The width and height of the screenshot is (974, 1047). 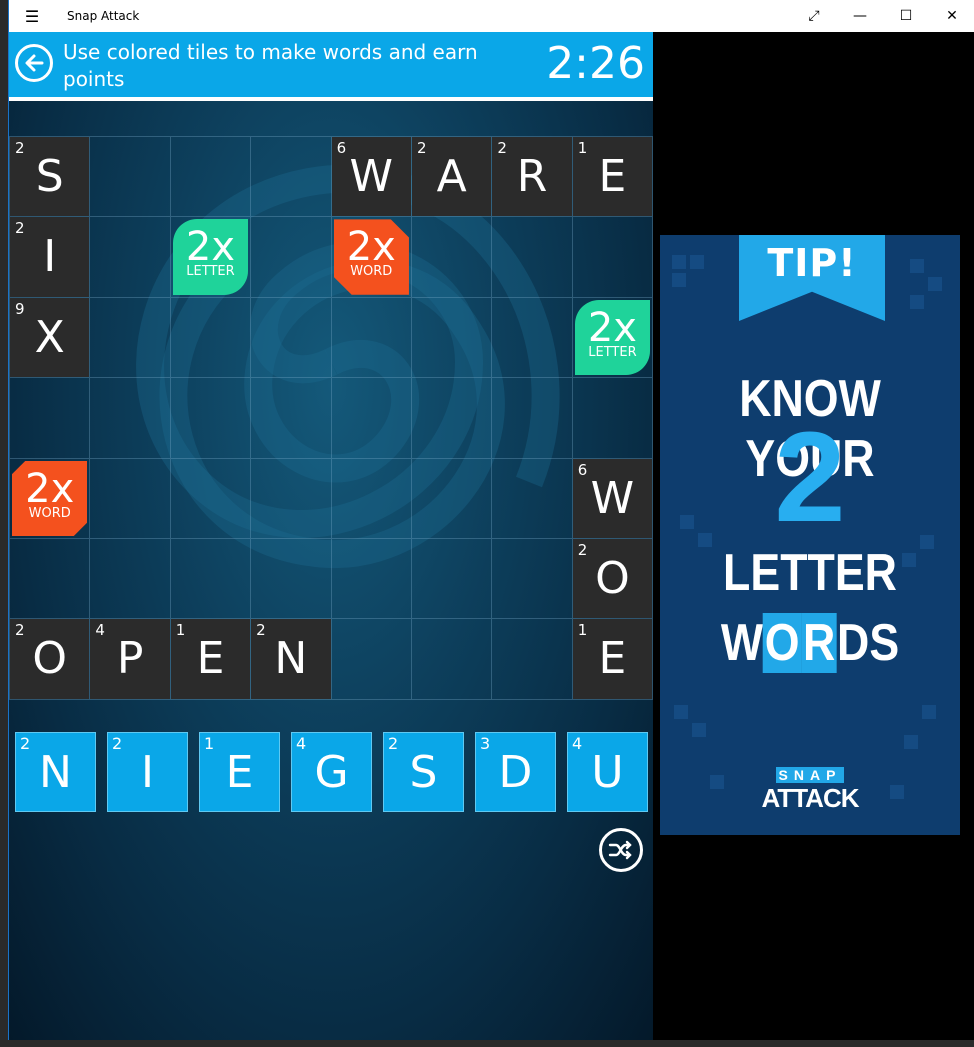 I want to click on board-tile: 2I, so click(x=50, y=257).